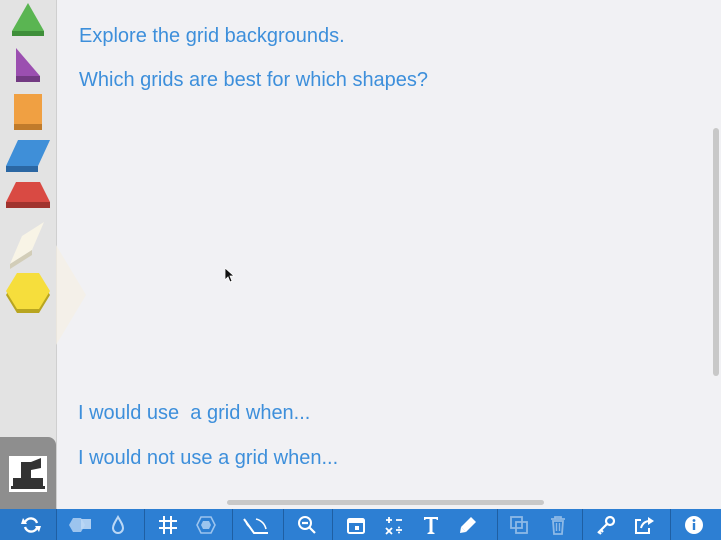 Image resolution: width=721 pixels, height=540 pixels. I want to click on blue-rhombus-shape, so click(28, 157).